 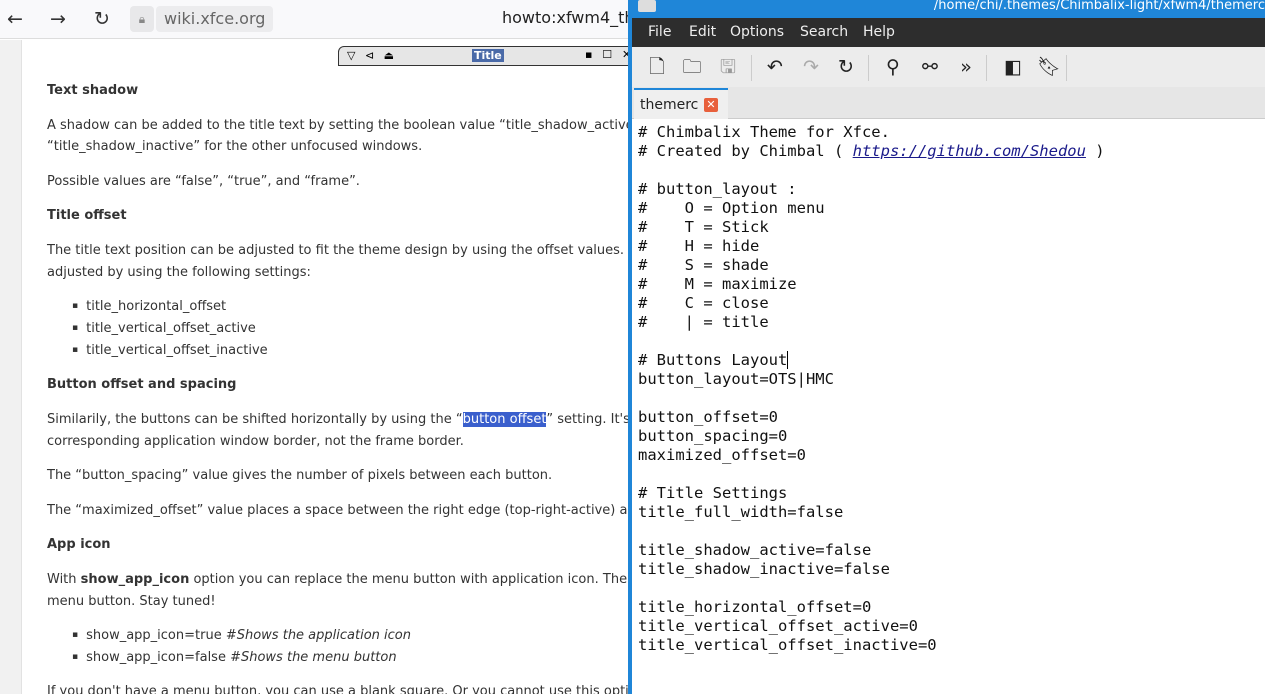 What do you see at coordinates (787, 645) in the screenshot?
I see `code-text: title_vertical_offset_inactive=0` at bounding box center [787, 645].